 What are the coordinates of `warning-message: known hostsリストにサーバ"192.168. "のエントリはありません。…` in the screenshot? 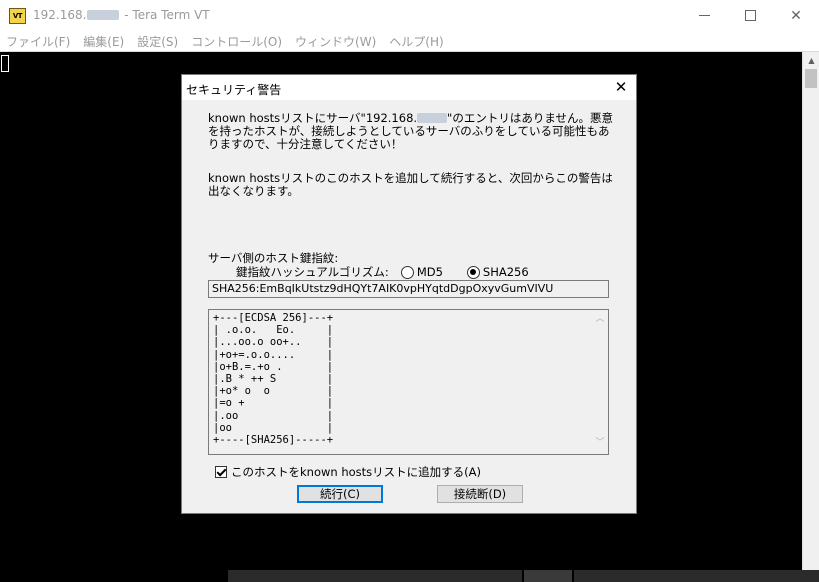 It's located at (412, 131).